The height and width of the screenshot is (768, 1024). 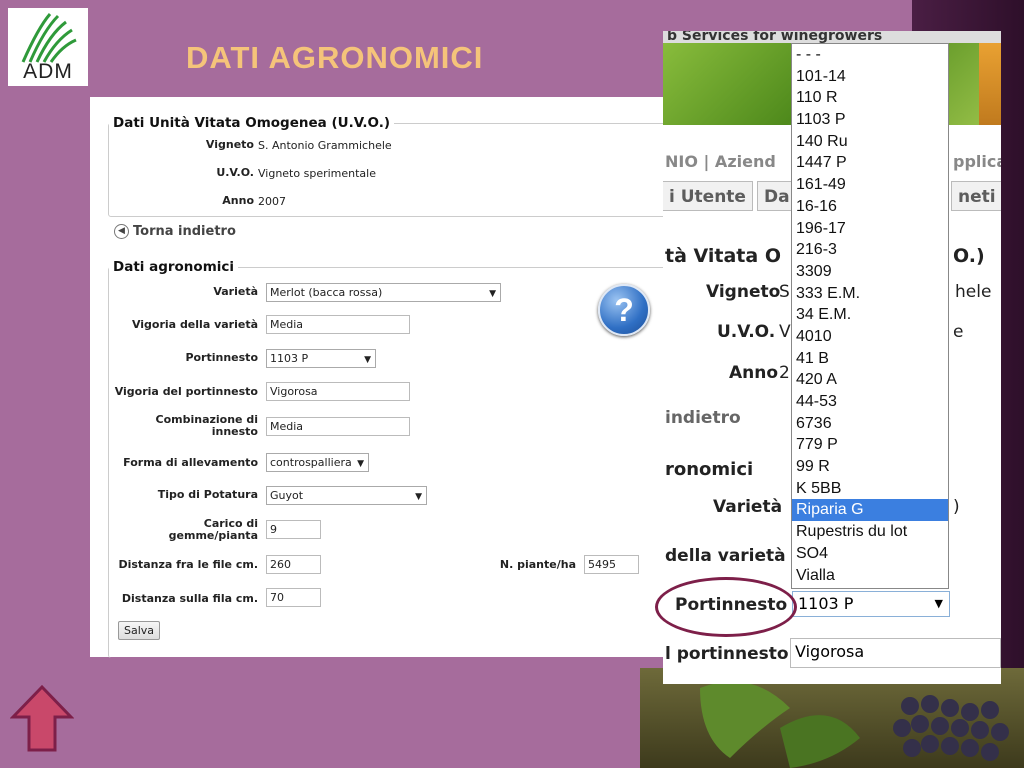 What do you see at coordinates (871, 604) in the screenshot?
I see `zoom-portinnesto-select: 1103 P ▼` at bounding box center [871, 604].